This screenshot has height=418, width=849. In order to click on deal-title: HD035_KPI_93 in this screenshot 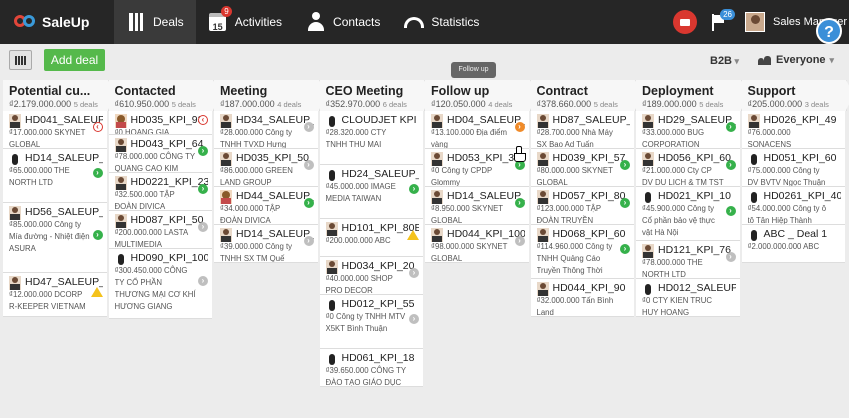, I will do `click(167, 120)`.